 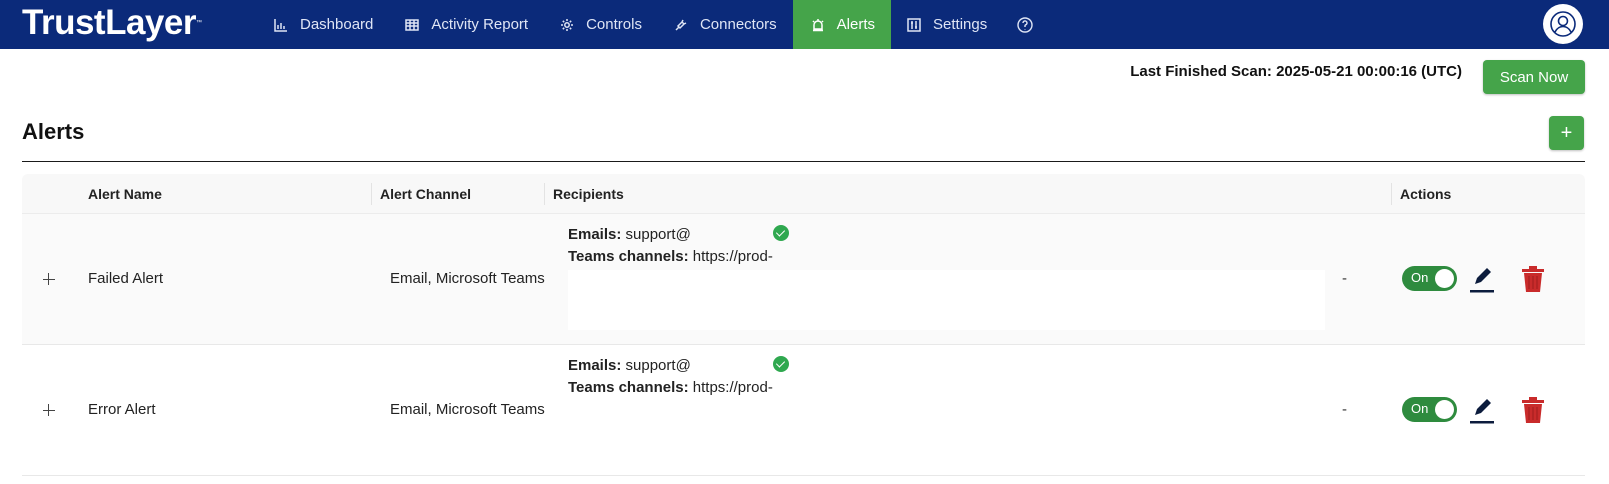 I want to click on user-icon, so click(x=1563, y=24).